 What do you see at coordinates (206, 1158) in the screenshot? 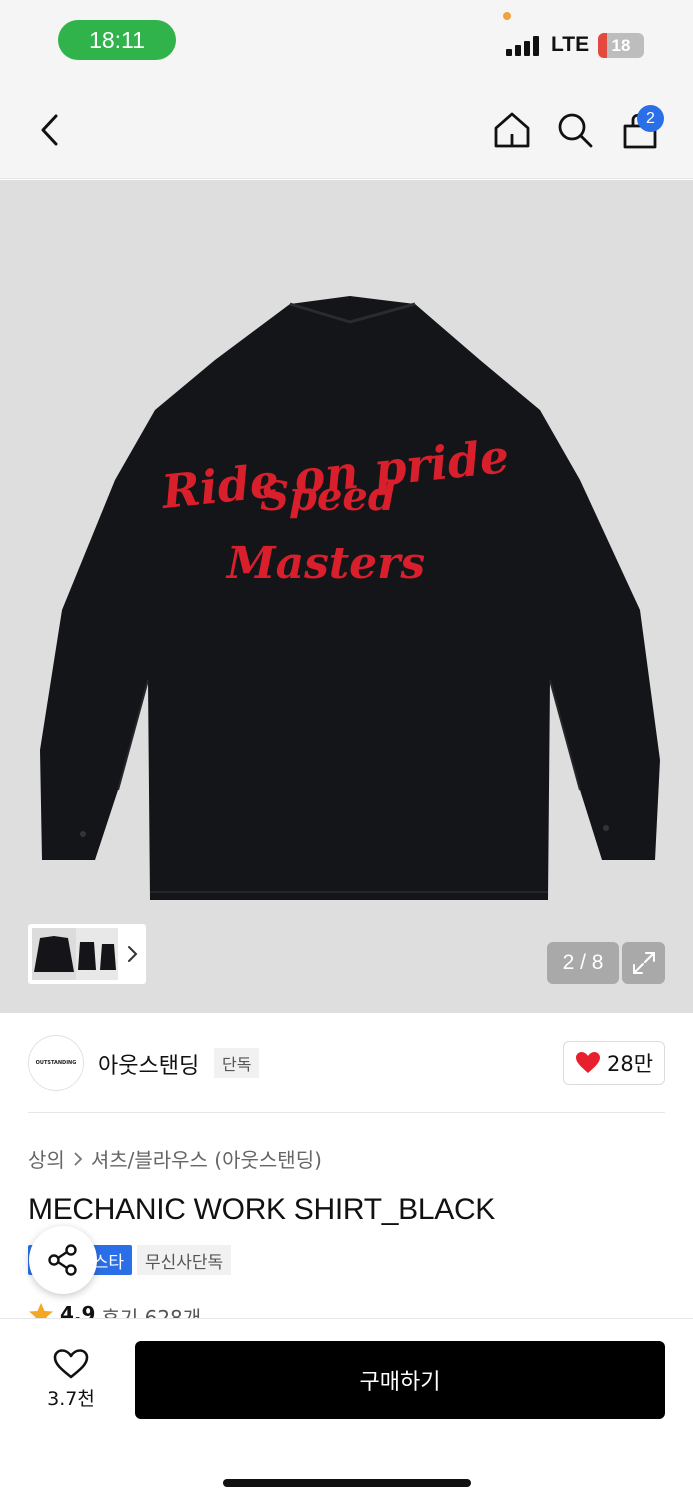
I see `breadcrumb-subcategory: 셔츠/블라우스 (아웃스탠딩)` at bounding box center [206, 1158].